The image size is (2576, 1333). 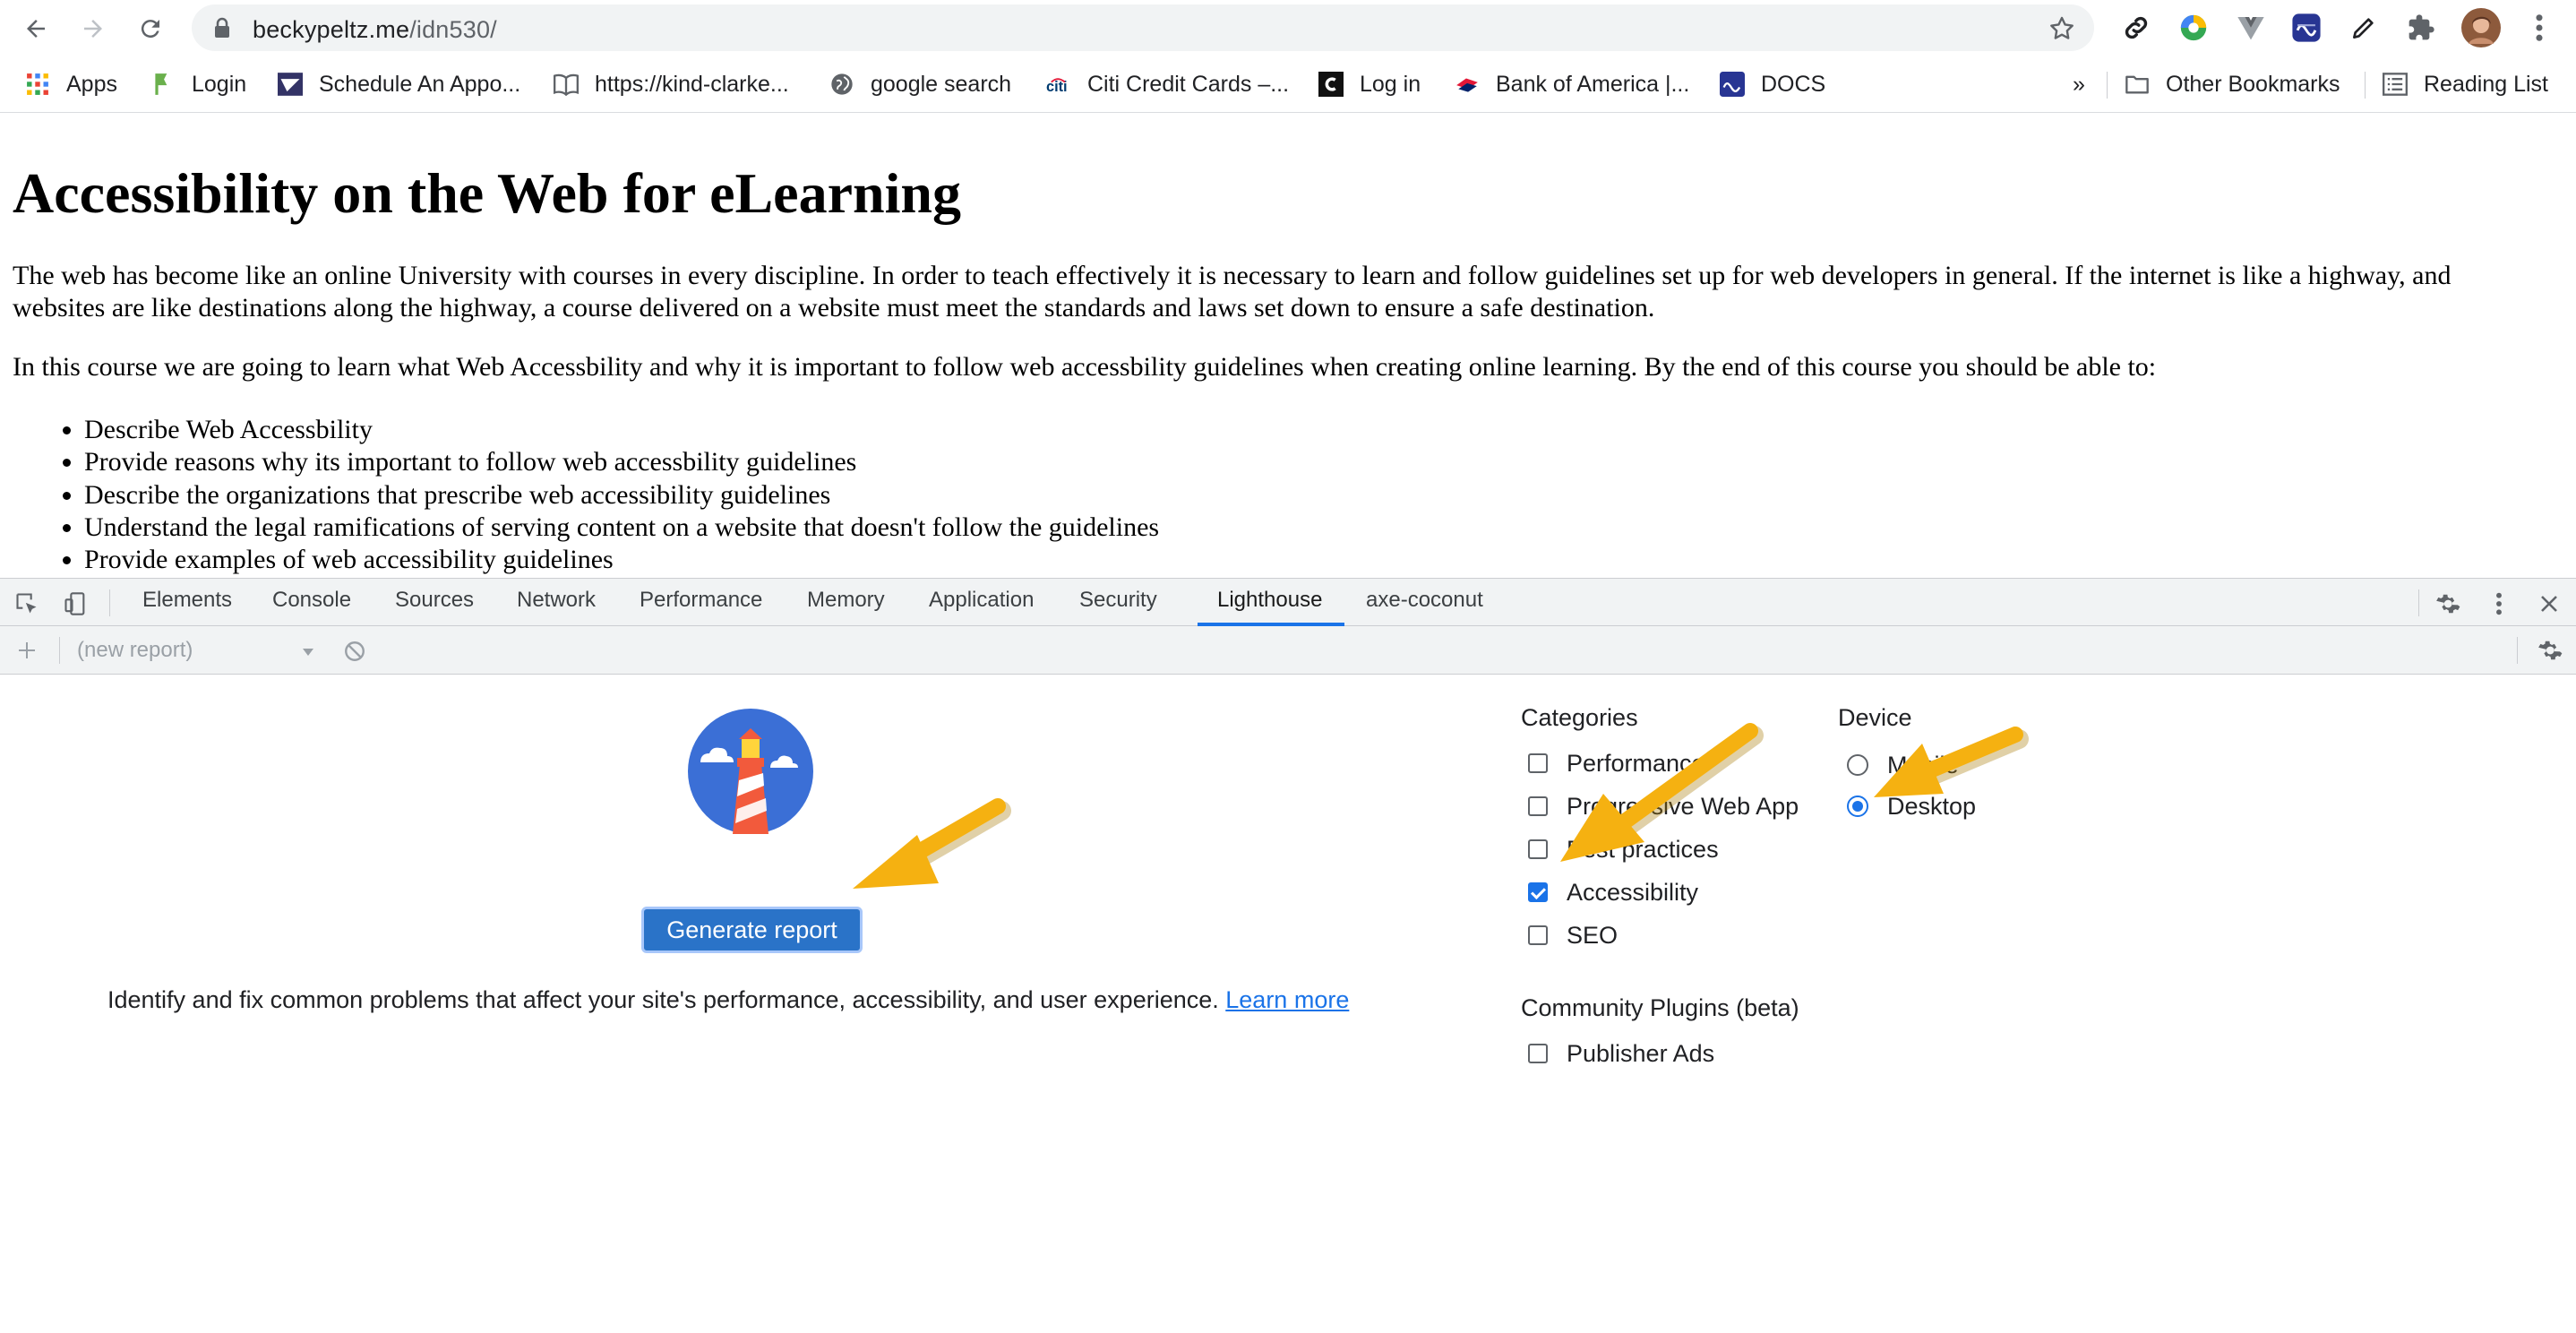 I want to click on pwa-checkbox, so click(x=1538, y=806).